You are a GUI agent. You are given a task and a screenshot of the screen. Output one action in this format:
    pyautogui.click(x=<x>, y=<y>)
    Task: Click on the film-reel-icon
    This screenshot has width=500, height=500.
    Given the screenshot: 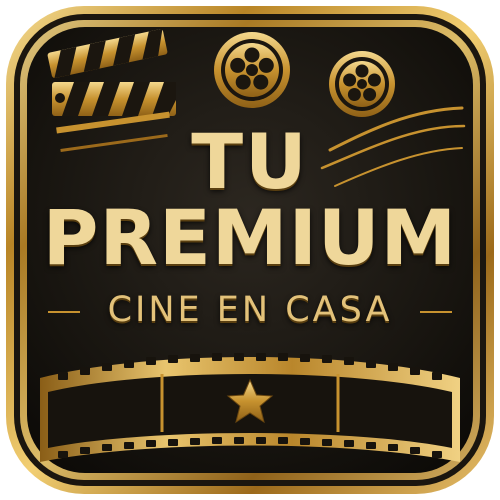 What is the action you would take?
    pyautogui.click(x=252, y=70)
    